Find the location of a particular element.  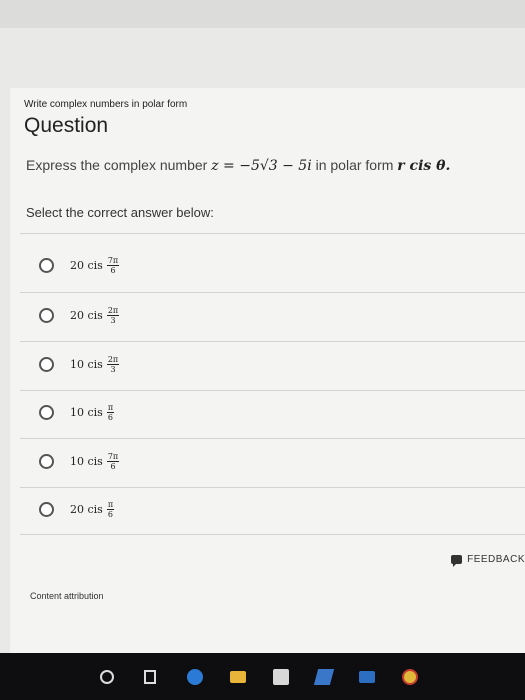

answer-option-4: 10 cis π 6 is located at coordinates (272, 412).